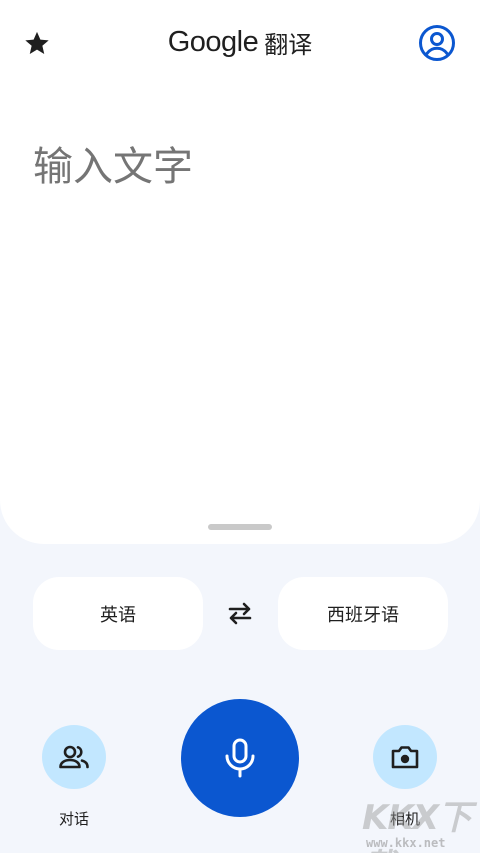 The width and height of the screenshot is (480, 853). I want to click on drag-handle, so click(240, 527).